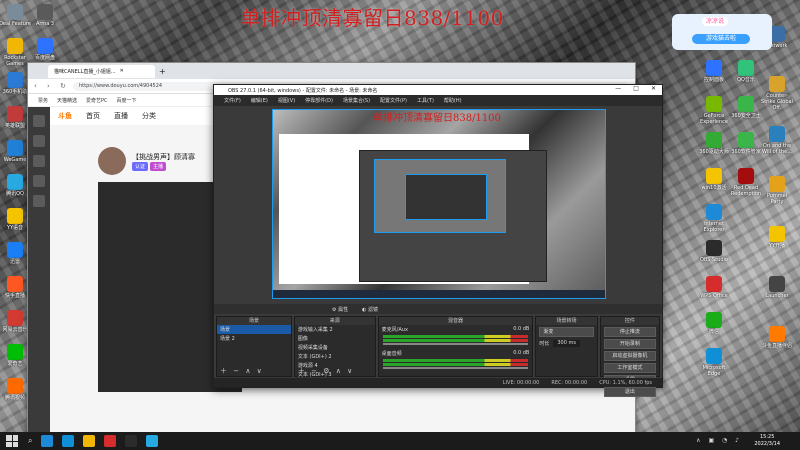 The width and height of the screenshot is (800, 450). Describe the element at coordinates (566, 332) in the screenshot. I see `transition-select: 渐变` at that location.